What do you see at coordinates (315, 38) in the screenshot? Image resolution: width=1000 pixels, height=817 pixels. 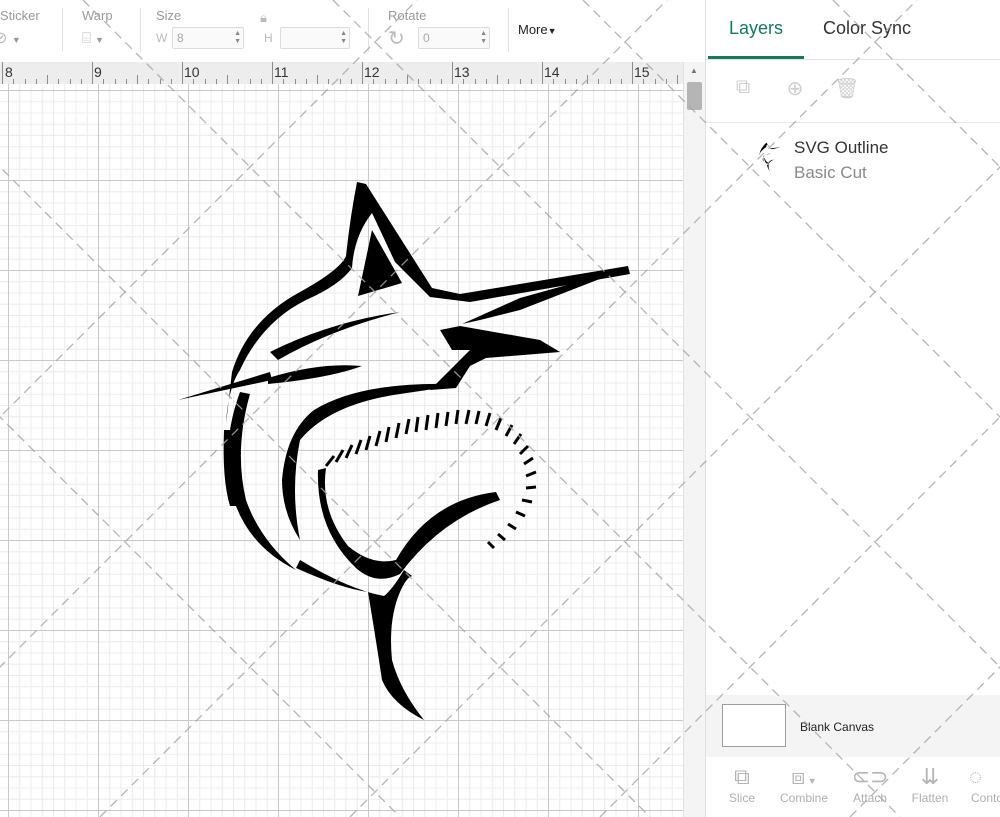 I see `height-field: ▲ ▼` at bounding box center [315, 38].